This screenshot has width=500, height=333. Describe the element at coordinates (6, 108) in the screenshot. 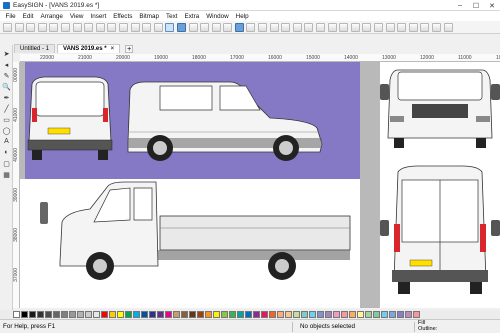

I see `line-tool-icon: ╱` at that location.